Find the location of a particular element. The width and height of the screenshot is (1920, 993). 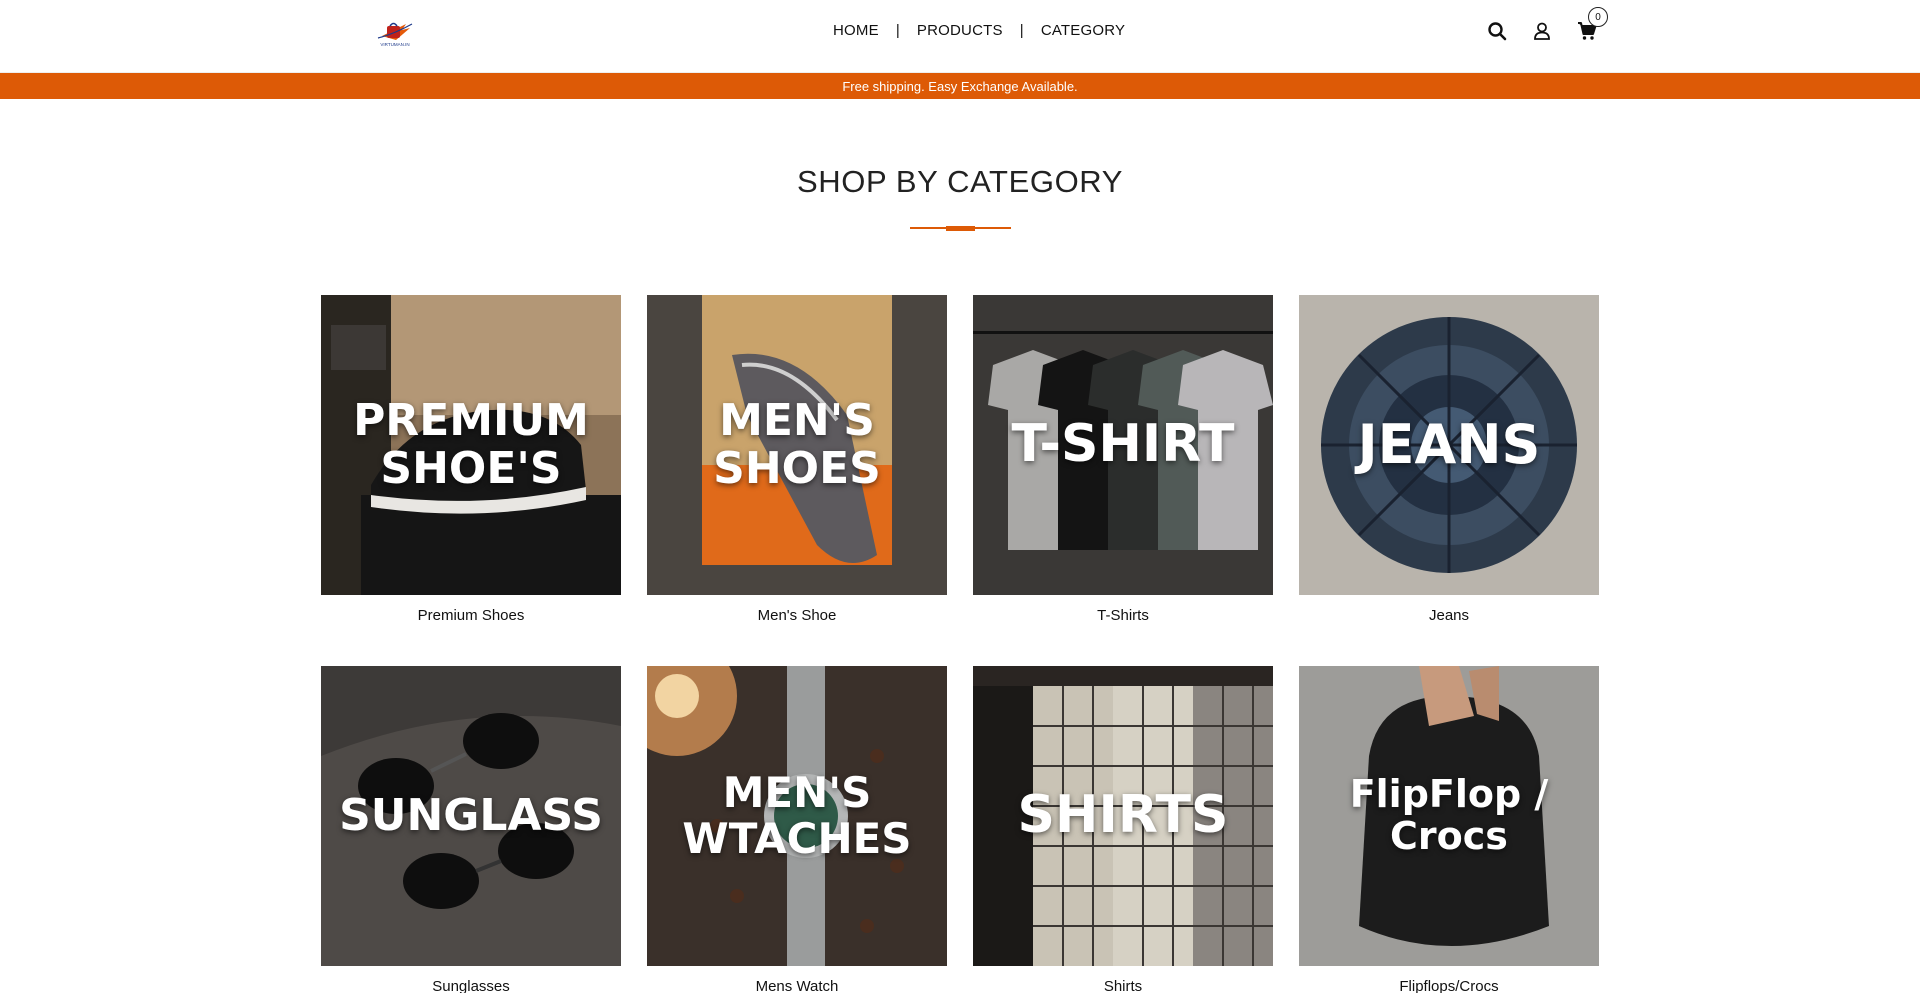

header-actions: 0 is located at coordinates (1546, 25).